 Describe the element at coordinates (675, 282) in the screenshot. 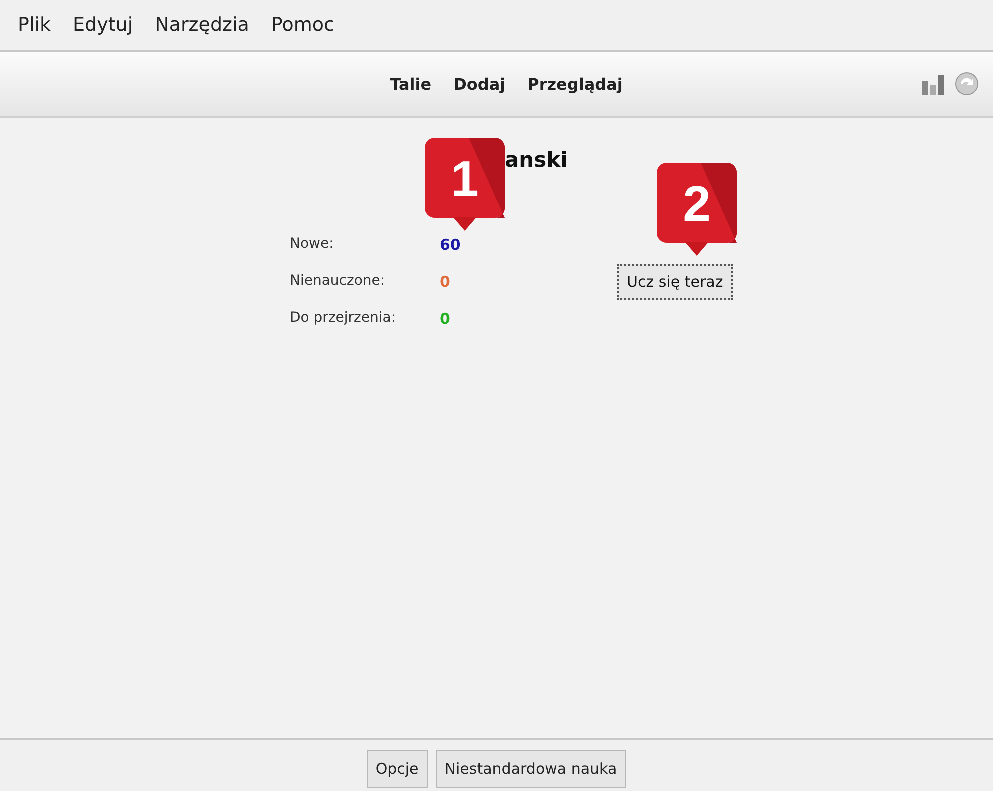

I see `study-button: Ucz się teraz` at that location.